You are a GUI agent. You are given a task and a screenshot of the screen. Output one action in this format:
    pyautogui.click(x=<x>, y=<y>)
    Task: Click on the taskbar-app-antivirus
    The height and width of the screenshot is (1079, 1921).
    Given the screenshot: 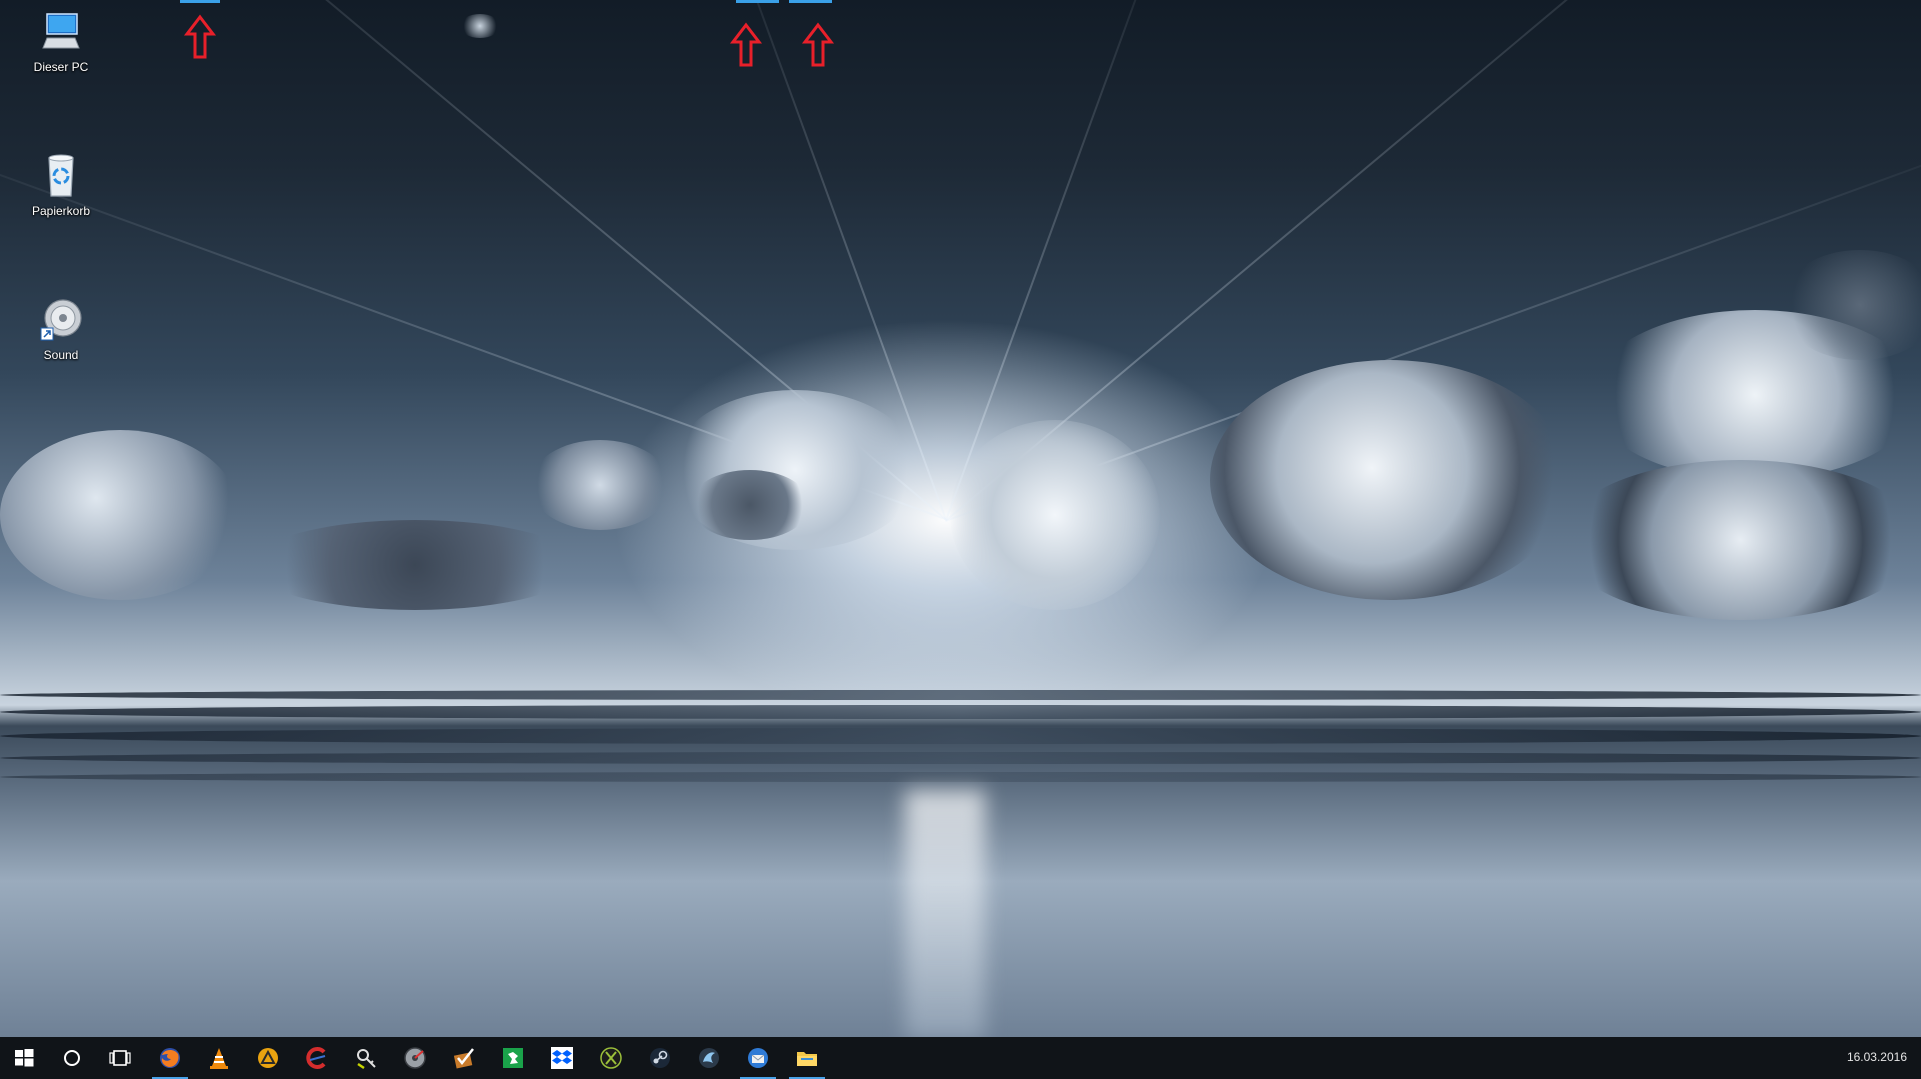 What is the action you would take?
    pyautogui.click(x=268, y=1058)
    